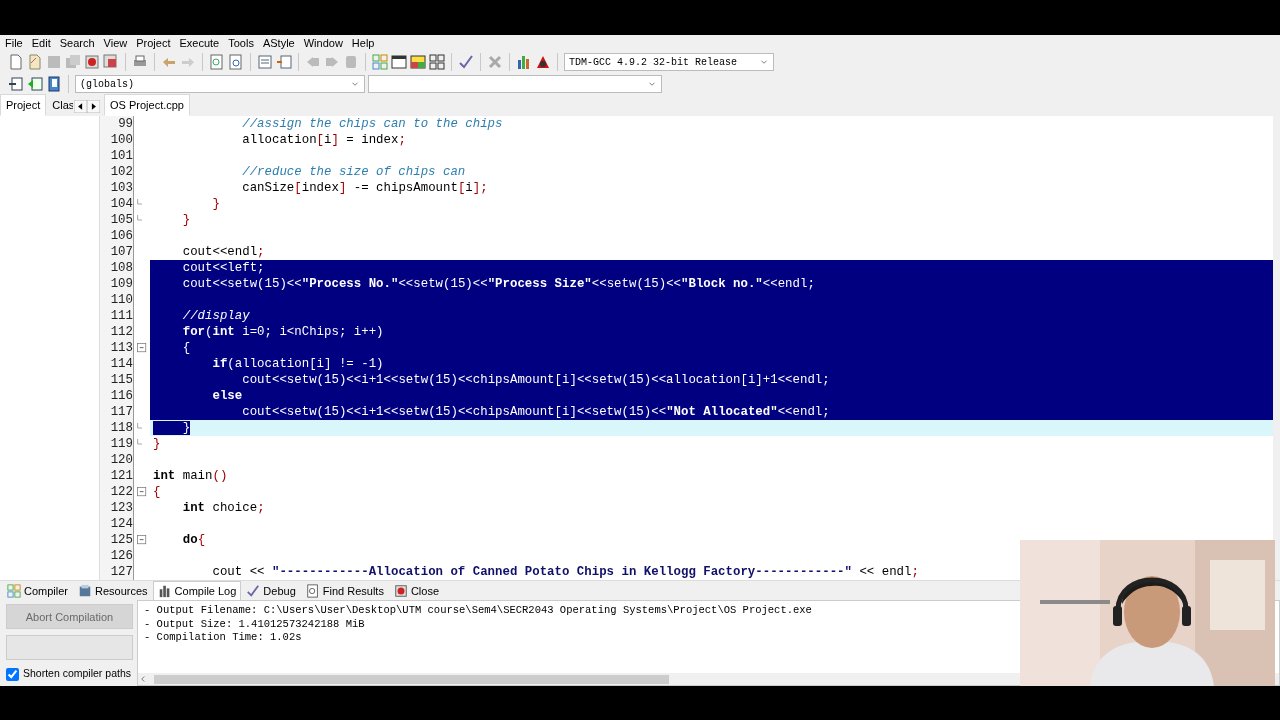 This screenshot has width=1280, height=720. I want to click on menu-item: Execute, so click(202, 43).